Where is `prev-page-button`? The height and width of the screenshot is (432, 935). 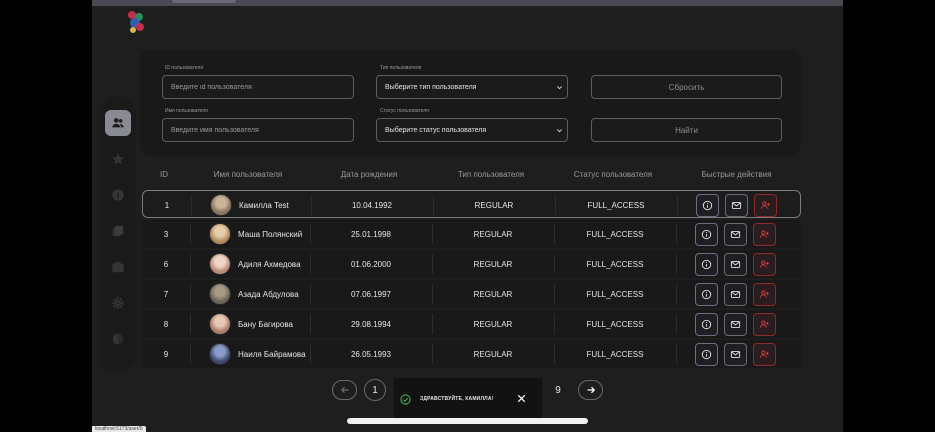
prev-page-button is located at coordinates (344, 390).